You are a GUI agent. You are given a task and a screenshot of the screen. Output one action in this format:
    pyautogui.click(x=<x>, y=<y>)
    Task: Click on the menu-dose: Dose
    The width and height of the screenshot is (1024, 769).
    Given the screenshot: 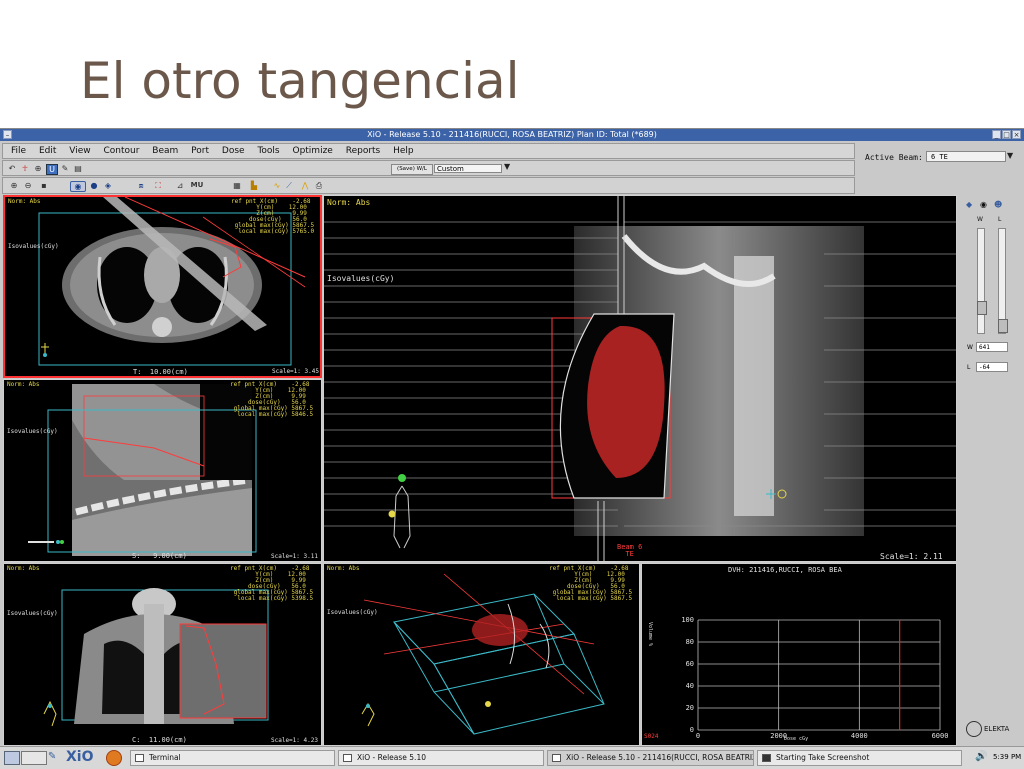 What is the action you would take?
    pyautogui.click(x=233, y=151)
    